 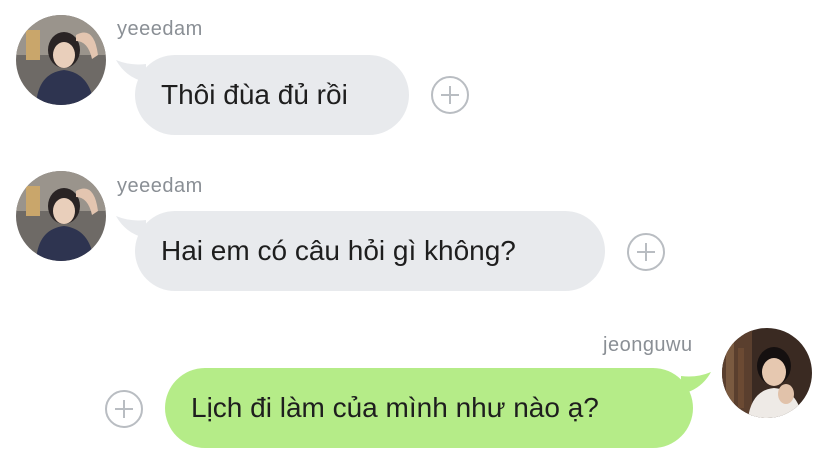 I want to click on message-text: Thôi đùa đủ rồi, so click(x=254, y=94).